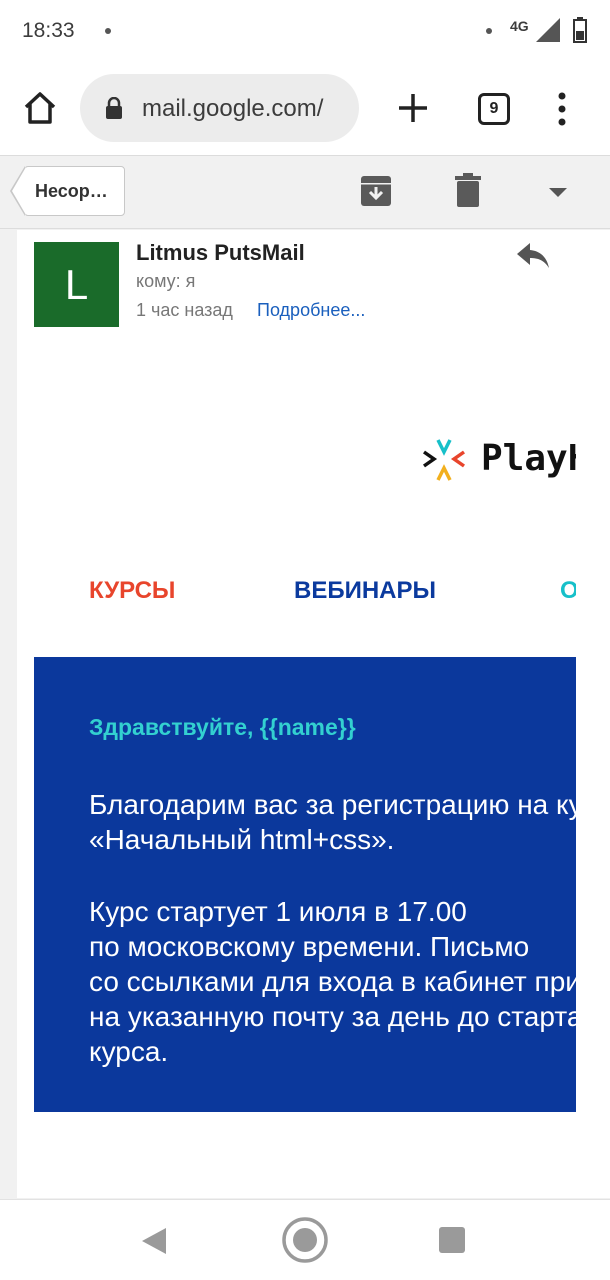 The height and width of the screenshot is (1280, 610). What do you see at coordinates (365, 591) in the screenshot?
I see `nav-webinars-link: ВЕБИНАРЫ` at bounding box center [365, 591].